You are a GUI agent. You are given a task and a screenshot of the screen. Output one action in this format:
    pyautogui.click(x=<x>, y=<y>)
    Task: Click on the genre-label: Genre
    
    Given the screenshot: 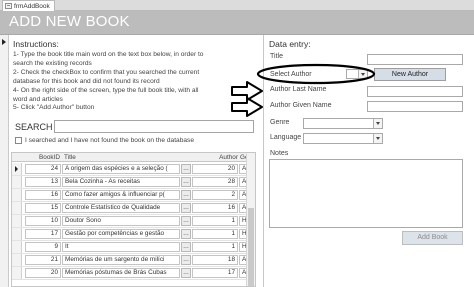 What is the action you would take?
    pyautogui.click(x=280, y=122)
    